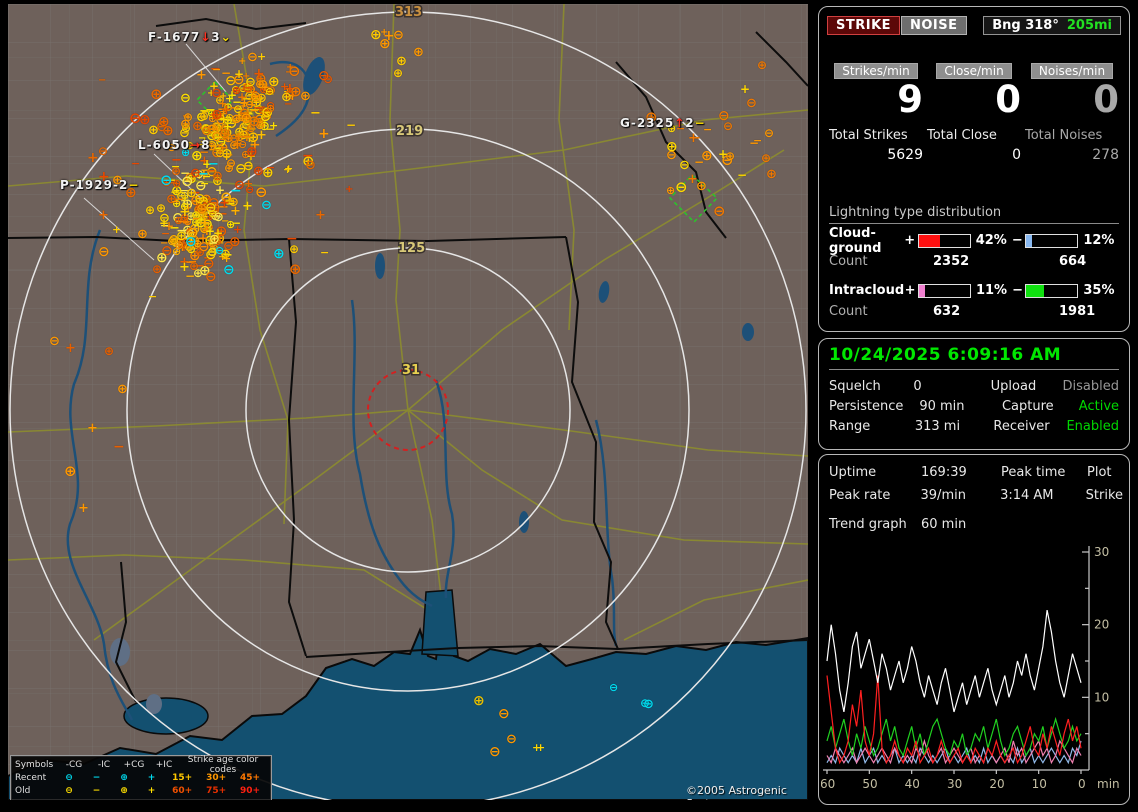 This screenshot has width=1138, height=812. What do you see at coordinates (937, 426) in the screenshot?
I see `range-value: 313 mi` at bounding box center [937, 426].